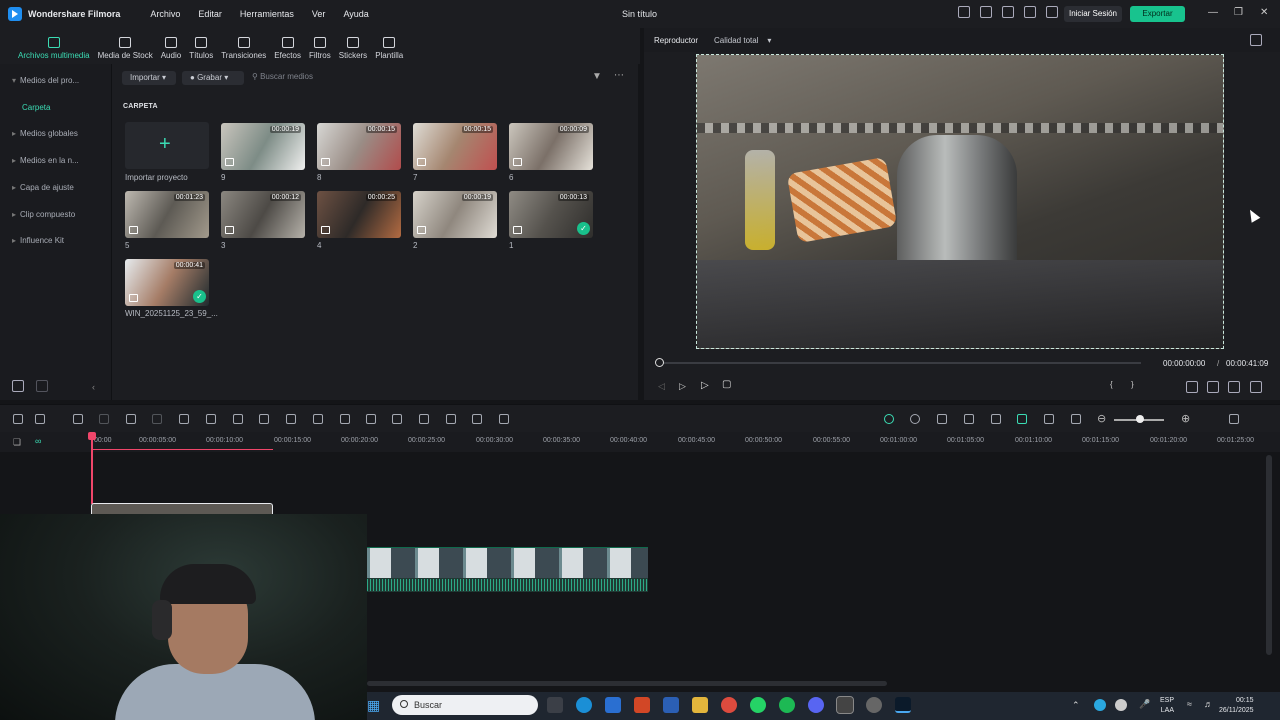 This screenshot has width=1280, height=720. I want to click on delete-icon, so click(131, 419).